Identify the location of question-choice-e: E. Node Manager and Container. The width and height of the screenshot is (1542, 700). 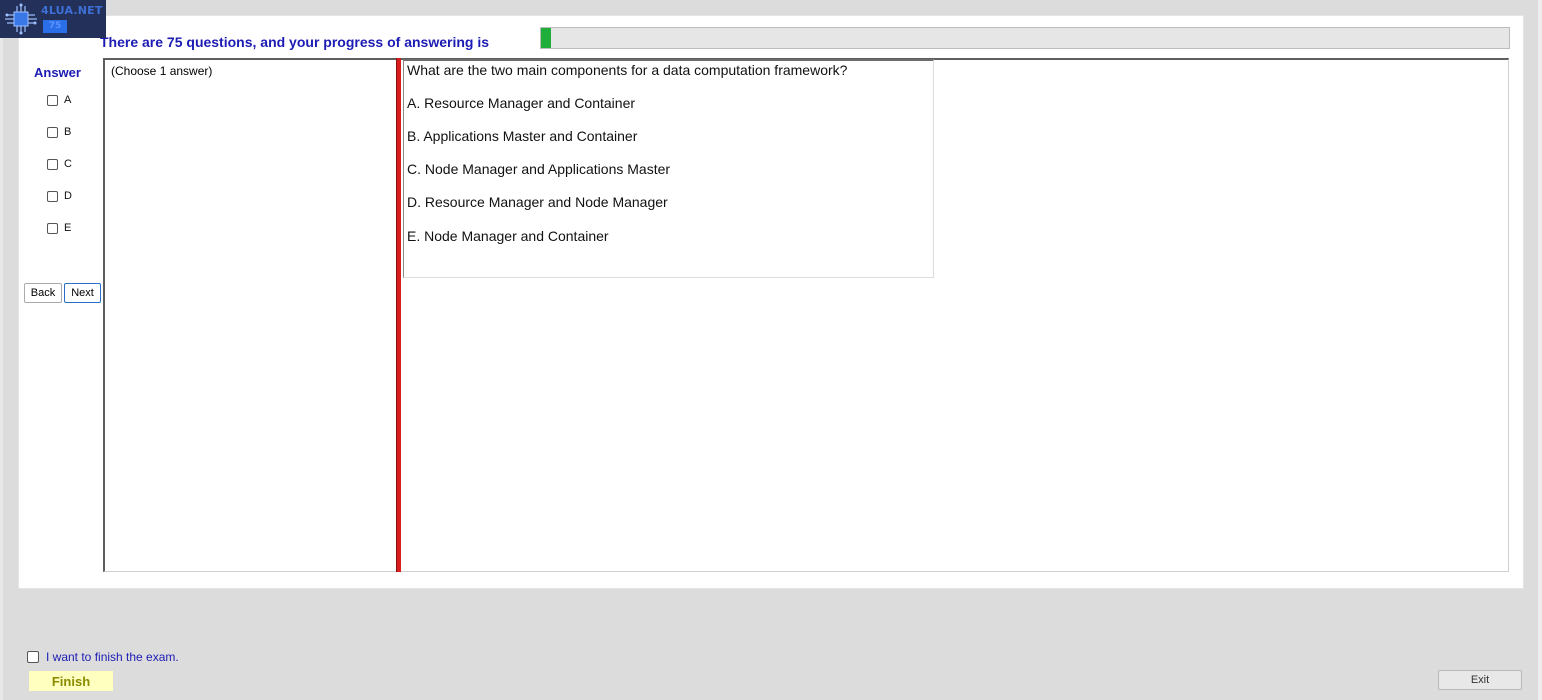
(508, 236).